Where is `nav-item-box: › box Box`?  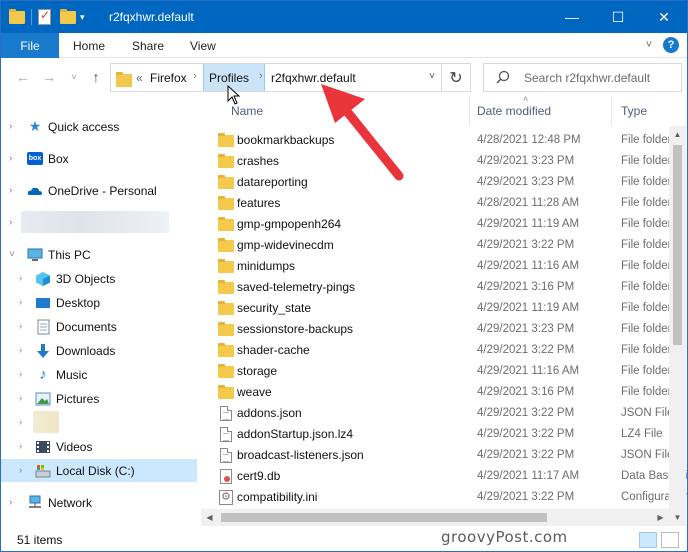
nav-item-box: › box Box is located at coordinates (99, 158).